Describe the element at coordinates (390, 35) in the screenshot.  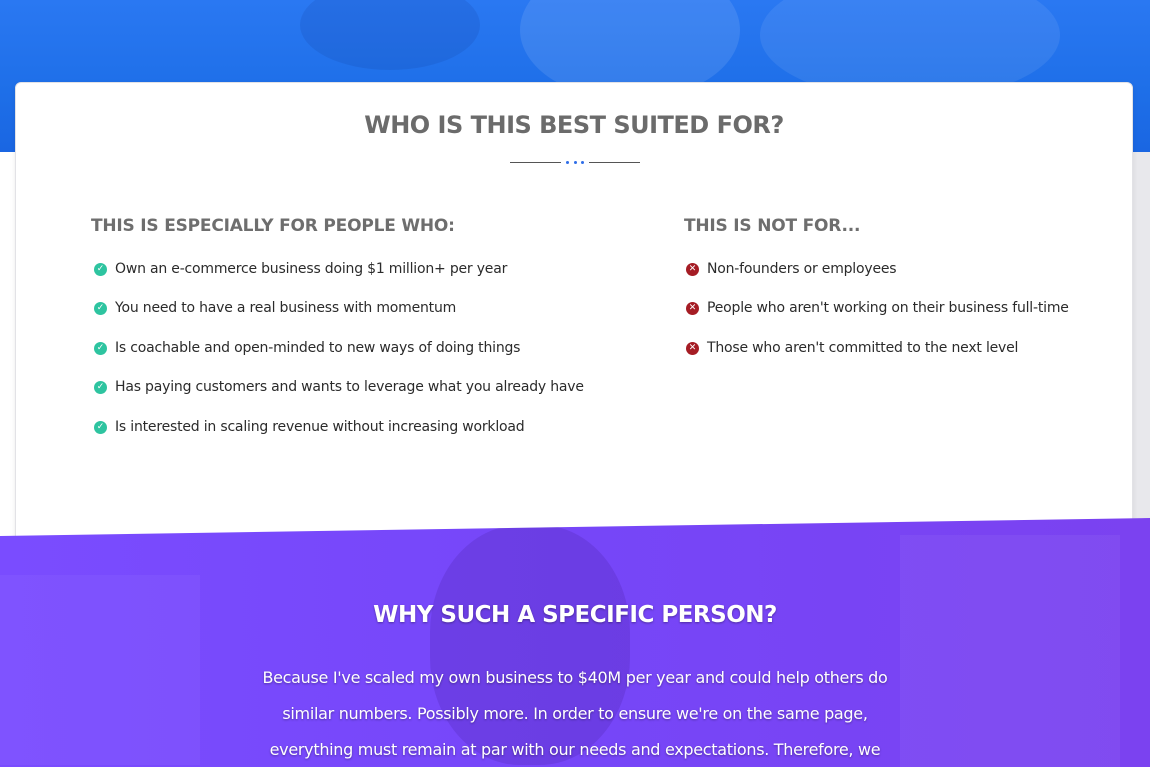
I see `hero-photo-shape` at that location.